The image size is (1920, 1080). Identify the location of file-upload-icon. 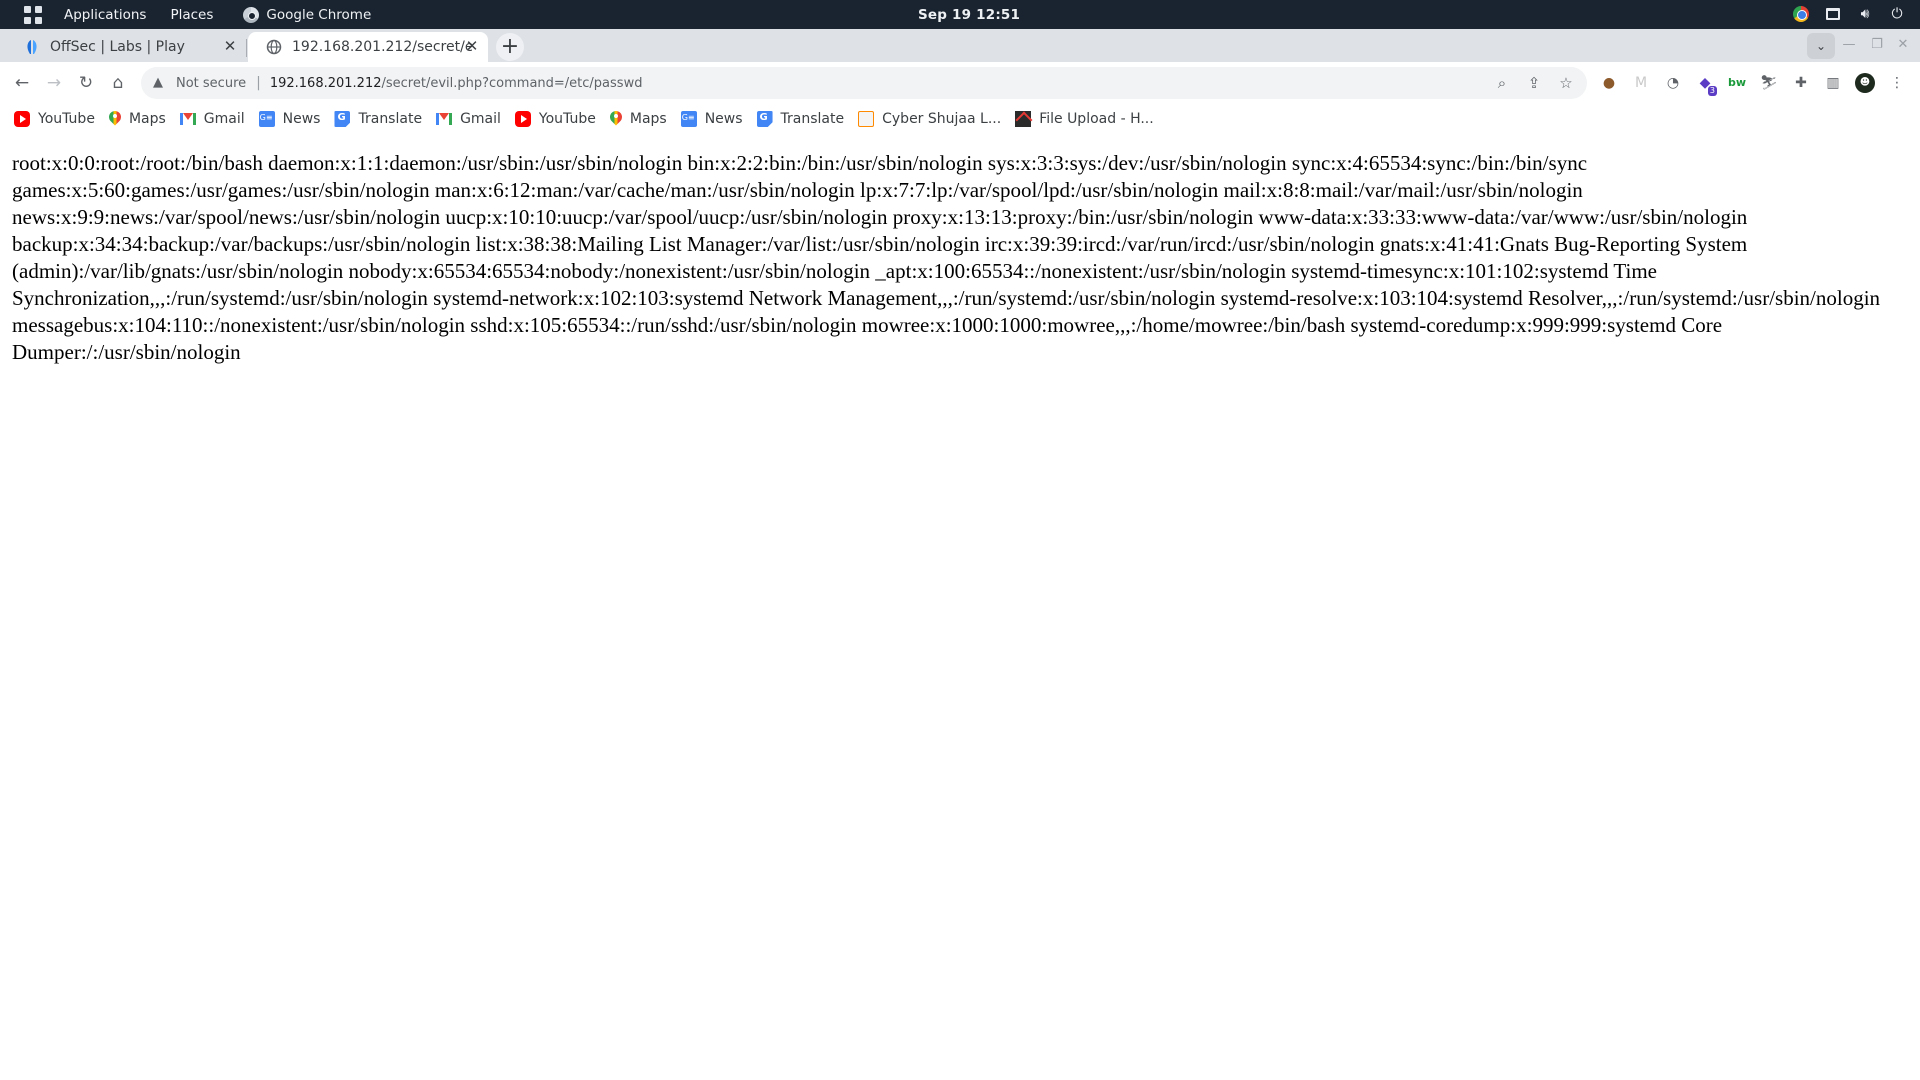
(1023, 119).